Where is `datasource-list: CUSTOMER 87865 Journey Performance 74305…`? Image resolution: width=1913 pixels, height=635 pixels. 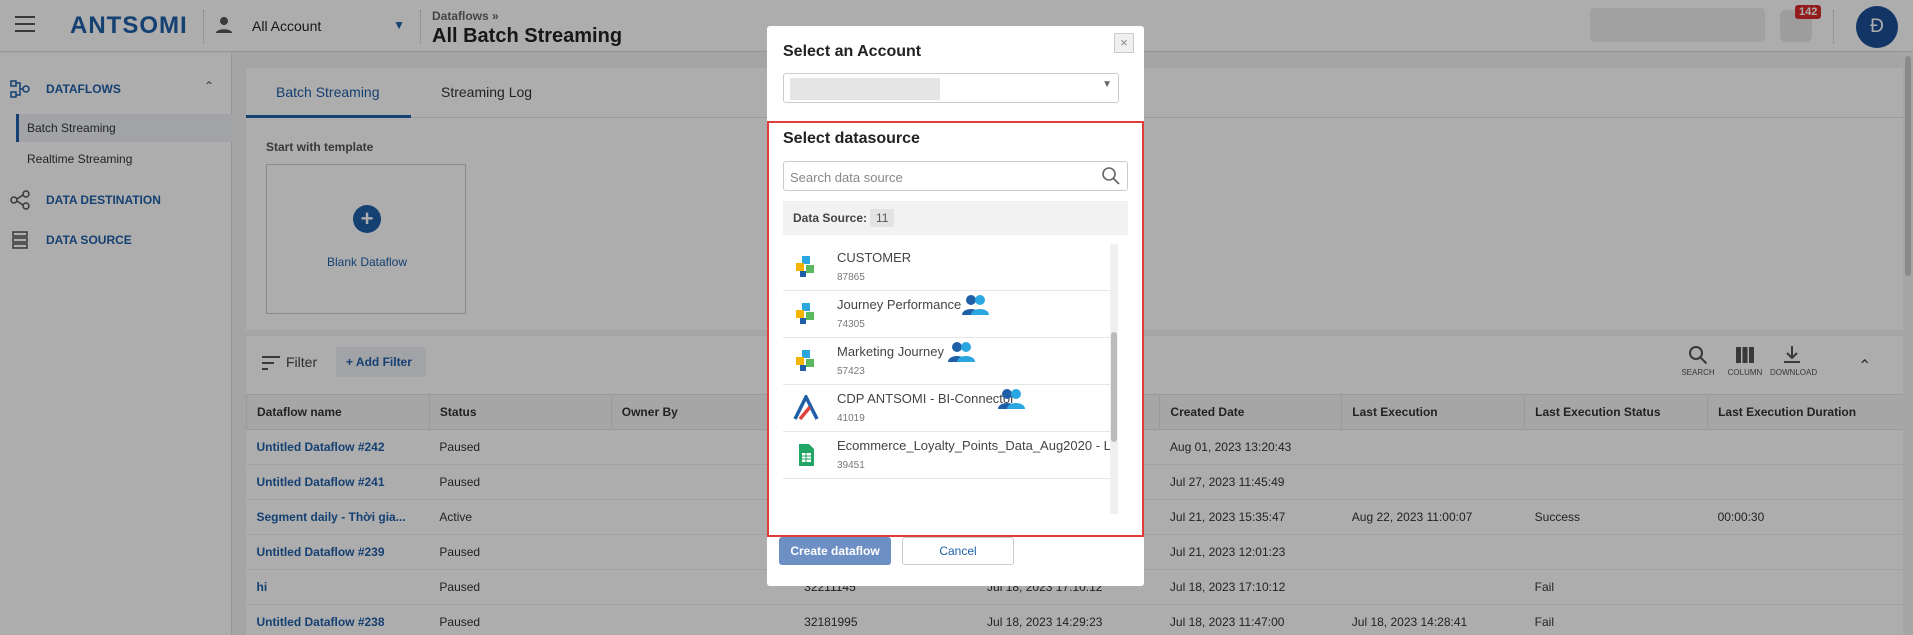 datasource-list: CUSTOMER 87865 Journey Performance 74305… is located at coordinates (955, 379).